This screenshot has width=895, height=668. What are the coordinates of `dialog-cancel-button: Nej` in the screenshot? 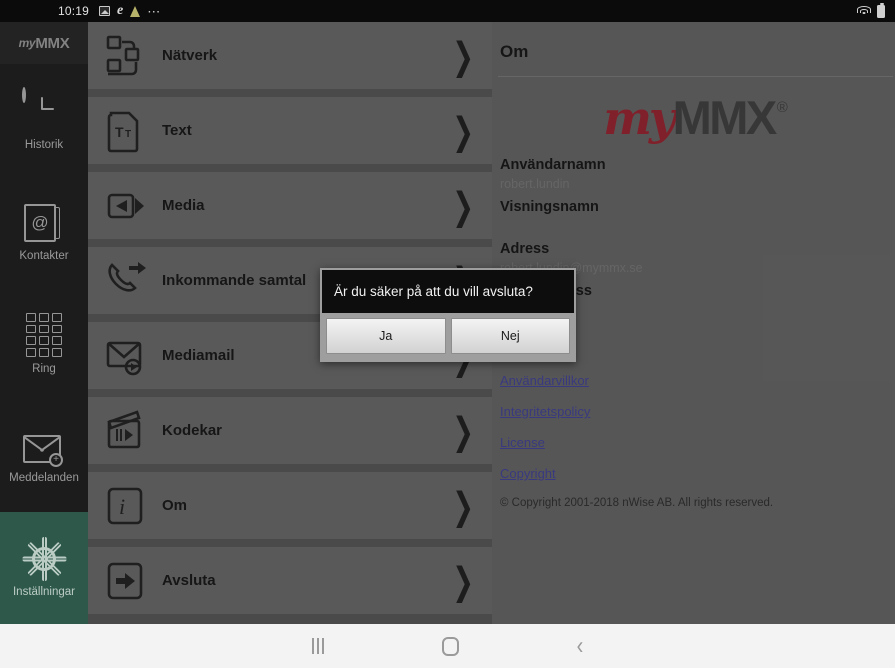 It's located at (510, 336).